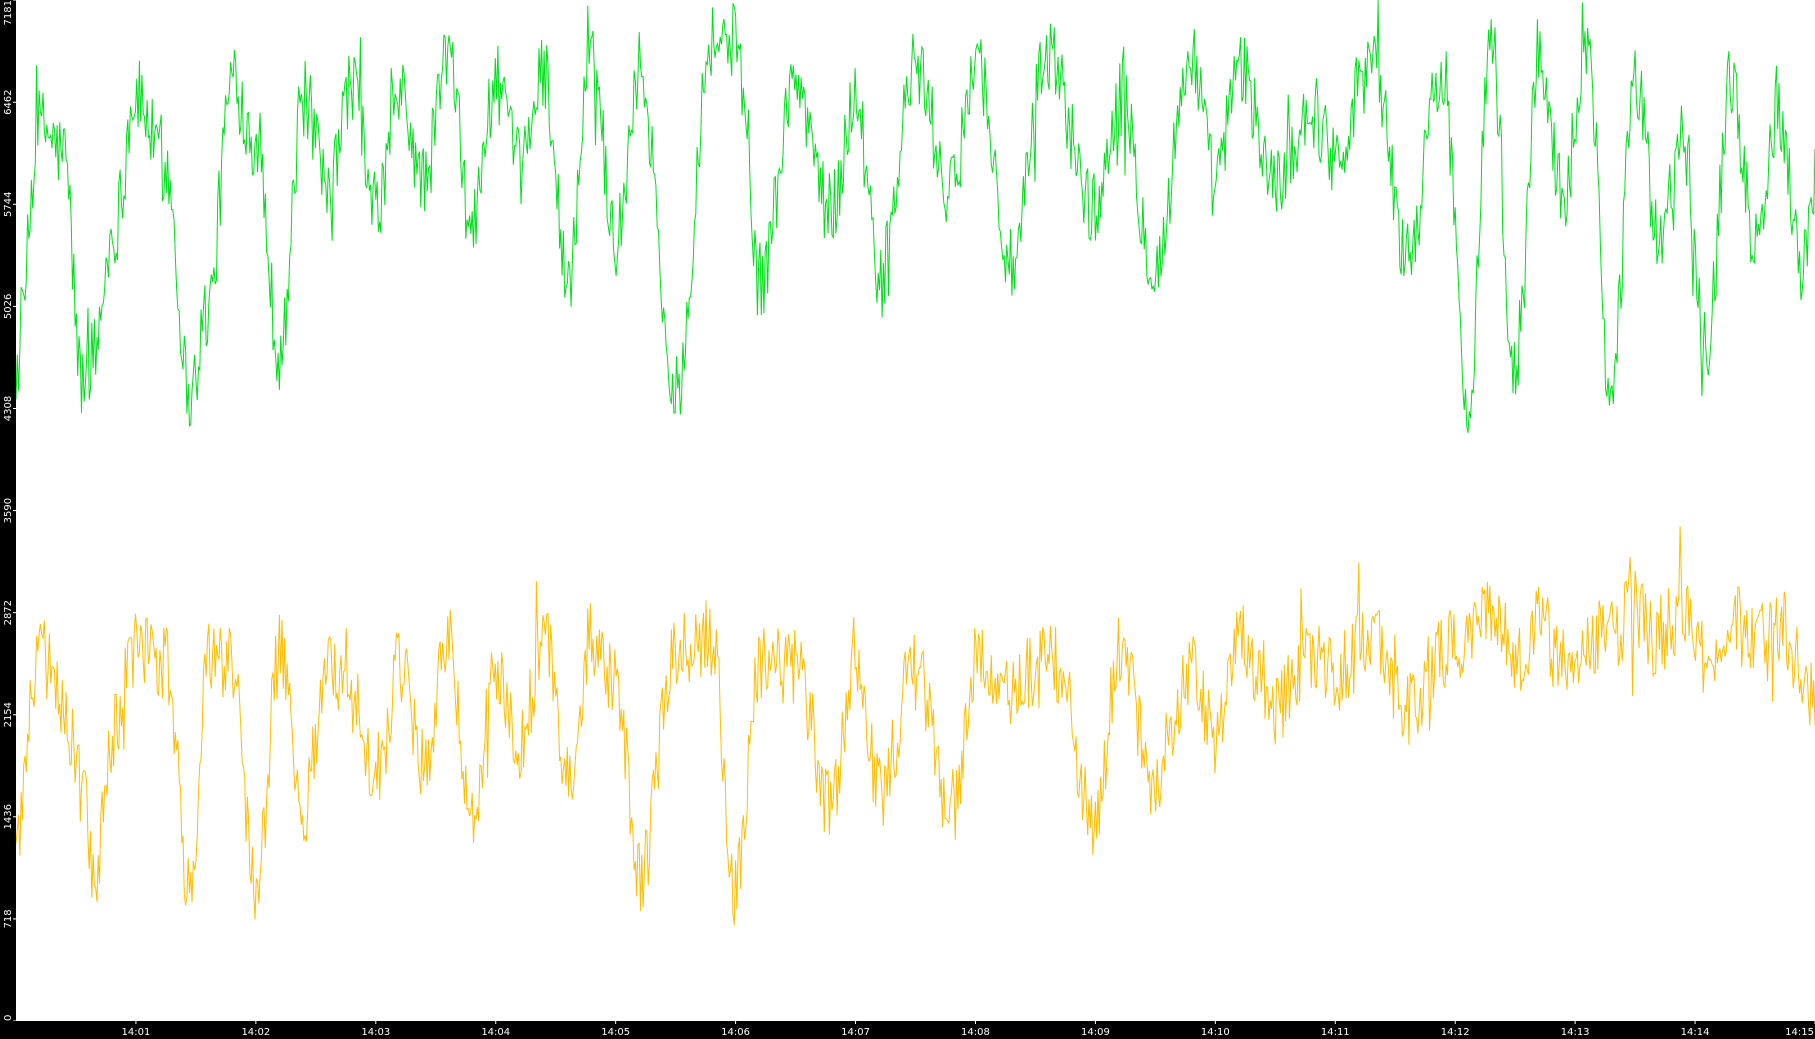 This screenshot has height=1039, width=1815. What do you see at coordinates (1799, 1032) in the screenshot?
I see `x-tick-label: 14:15` at bounding box center [1799, 1032].